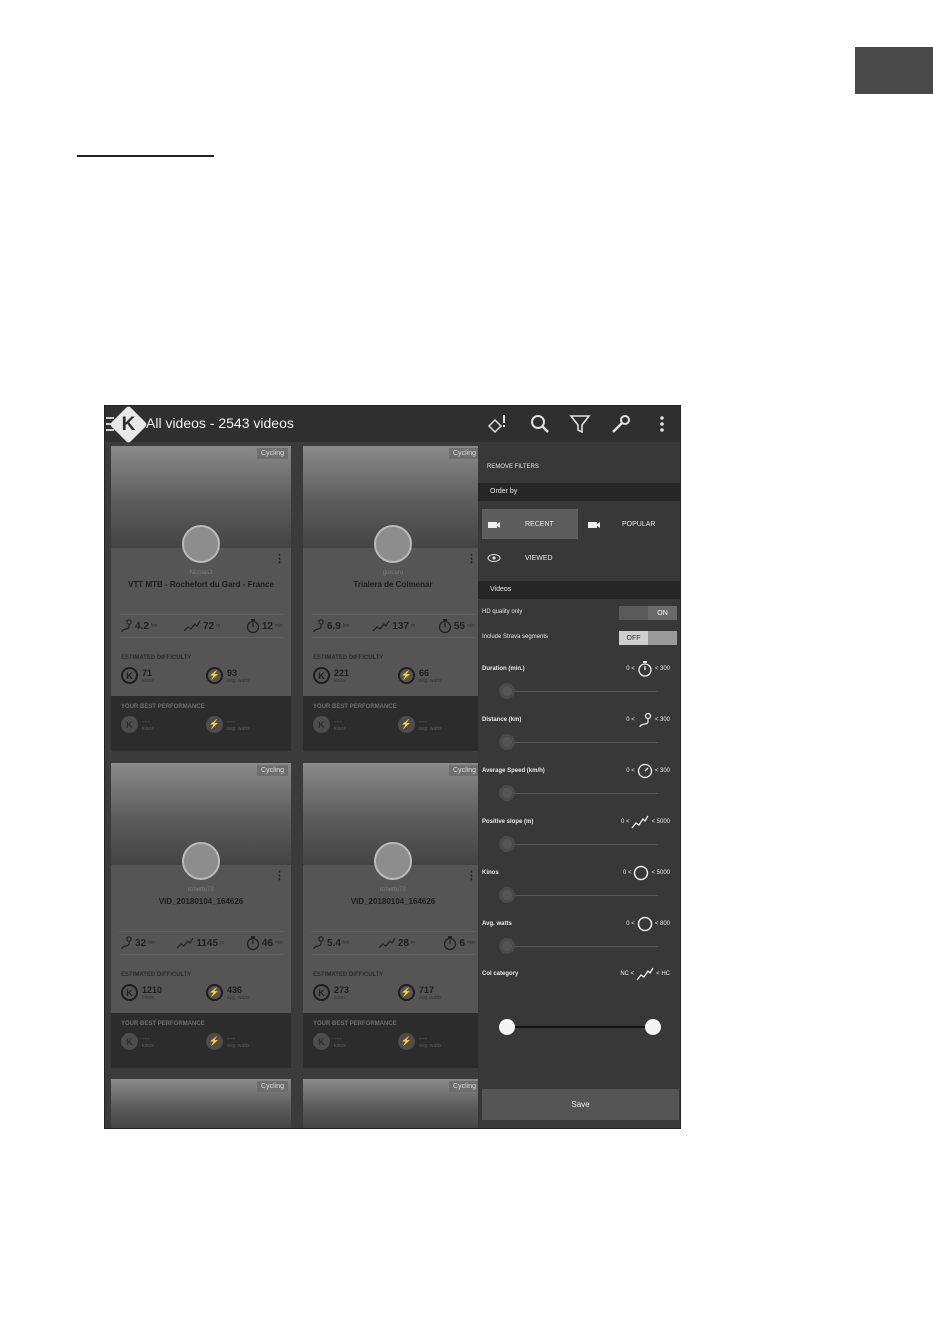 The height and width of the screenshot is (1324, 933). What do you see at coordinates (507, 844) in the screenshot?
I see `slope-slider-thumb` at bounding box center [507, 844].